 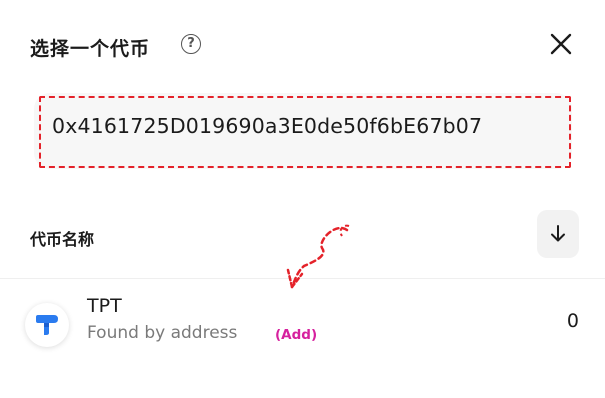 What do you see at coordinates (62, 239) in the screenshot?
I see `token-name-section-label: 代币名称` at bounding box center [62, 239].